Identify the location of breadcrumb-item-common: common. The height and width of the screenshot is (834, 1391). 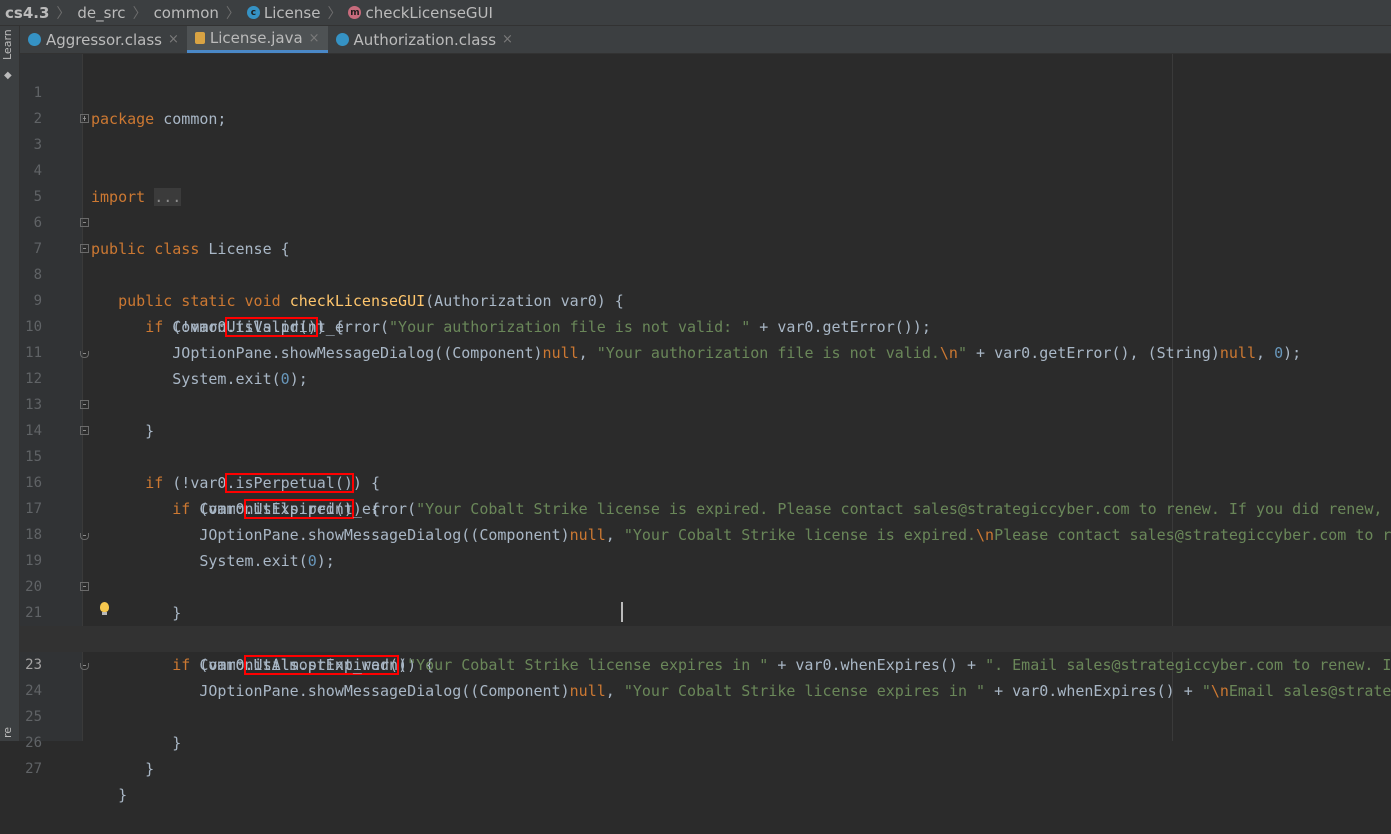
(186, 13).